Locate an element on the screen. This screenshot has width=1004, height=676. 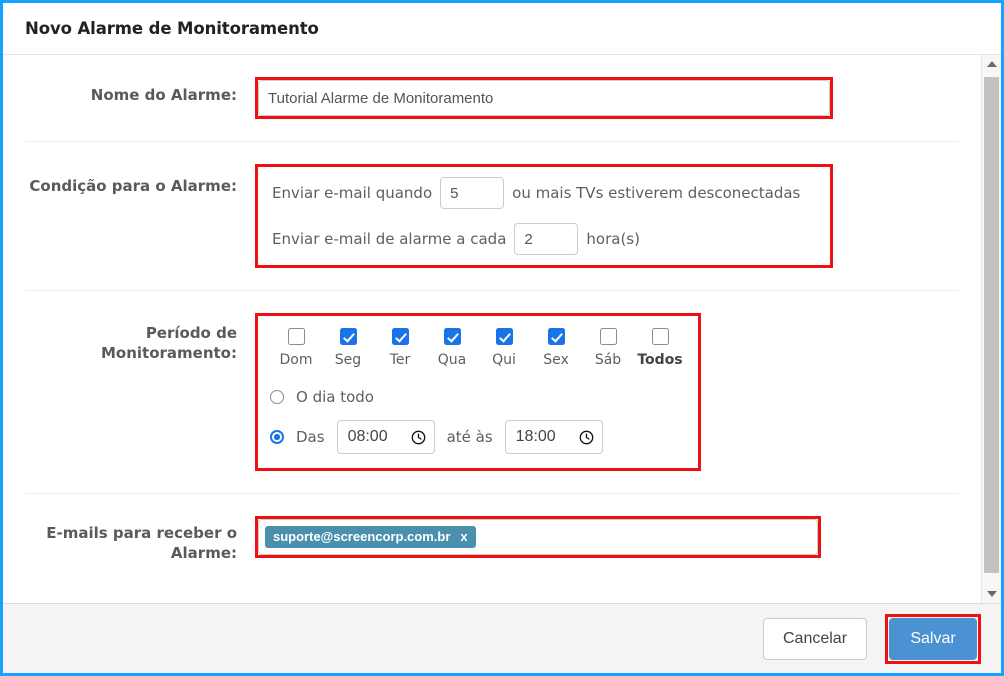
email-tag-remove-icon: x is located at coordinates (463, 536).